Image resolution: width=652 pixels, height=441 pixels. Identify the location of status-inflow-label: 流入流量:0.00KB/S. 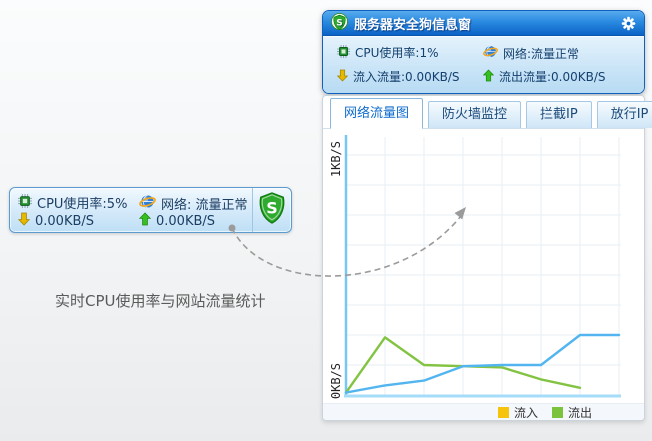
(406, 77).